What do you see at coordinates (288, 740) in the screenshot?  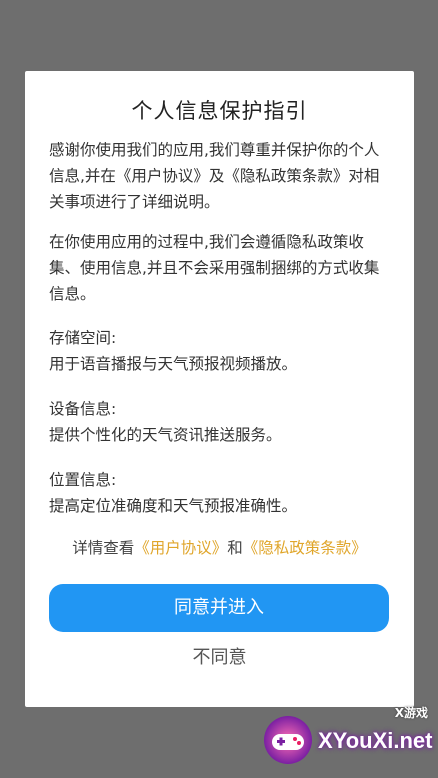 I see `gamepad-logo-icon` at bounding box center [288, 740].